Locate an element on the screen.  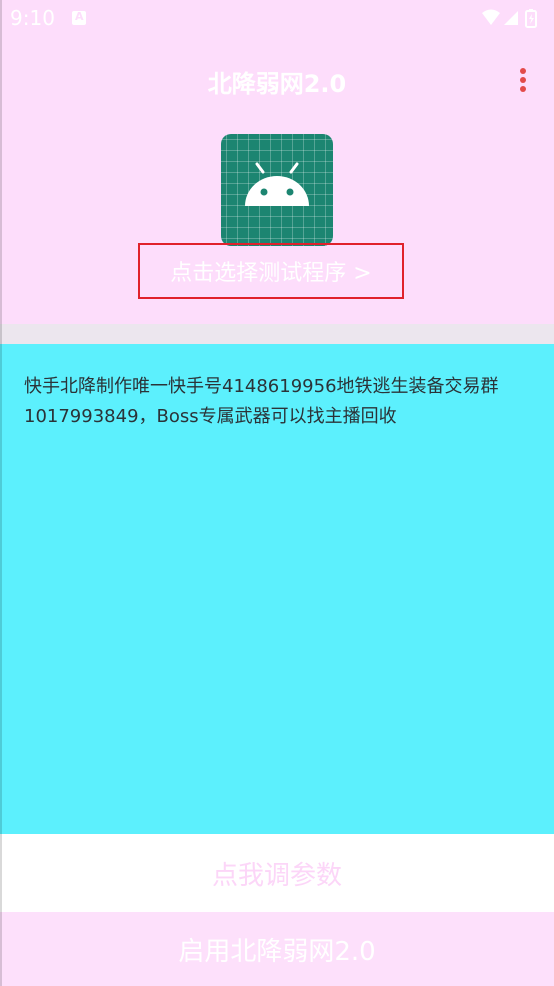
status-icons is located at coordinates (512, 18).